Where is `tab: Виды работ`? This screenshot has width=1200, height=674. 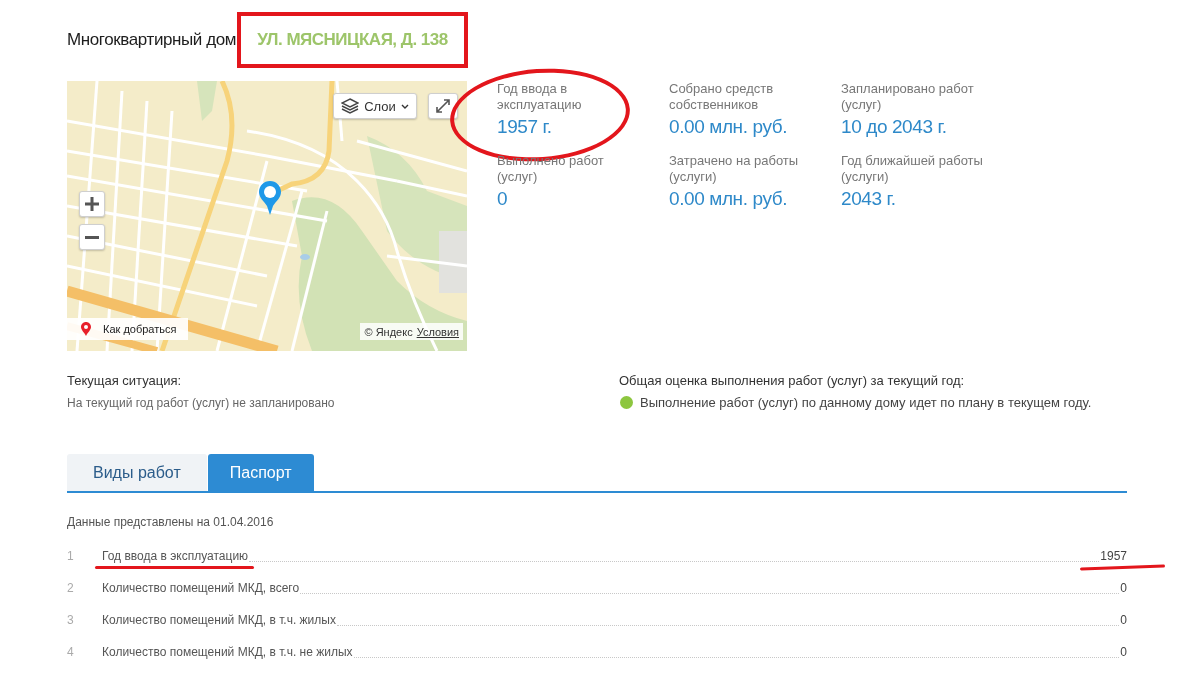
tab: Виды работ is located at coordinates (137, 472).